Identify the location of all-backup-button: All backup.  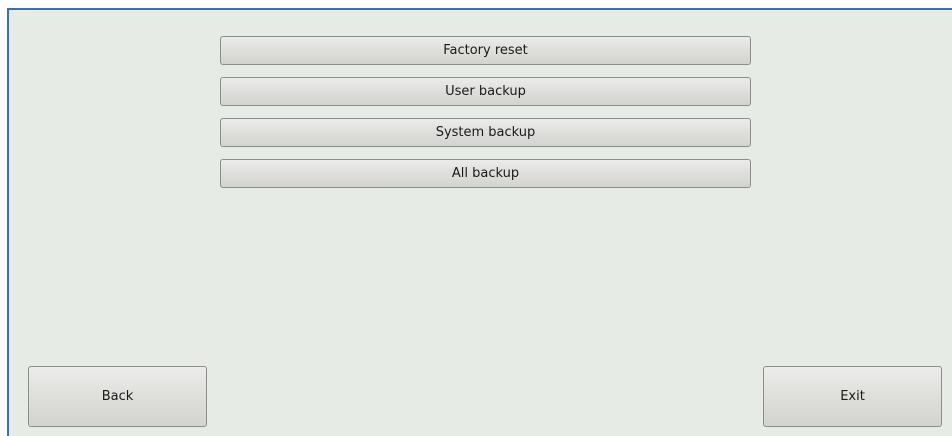
(485, 173).